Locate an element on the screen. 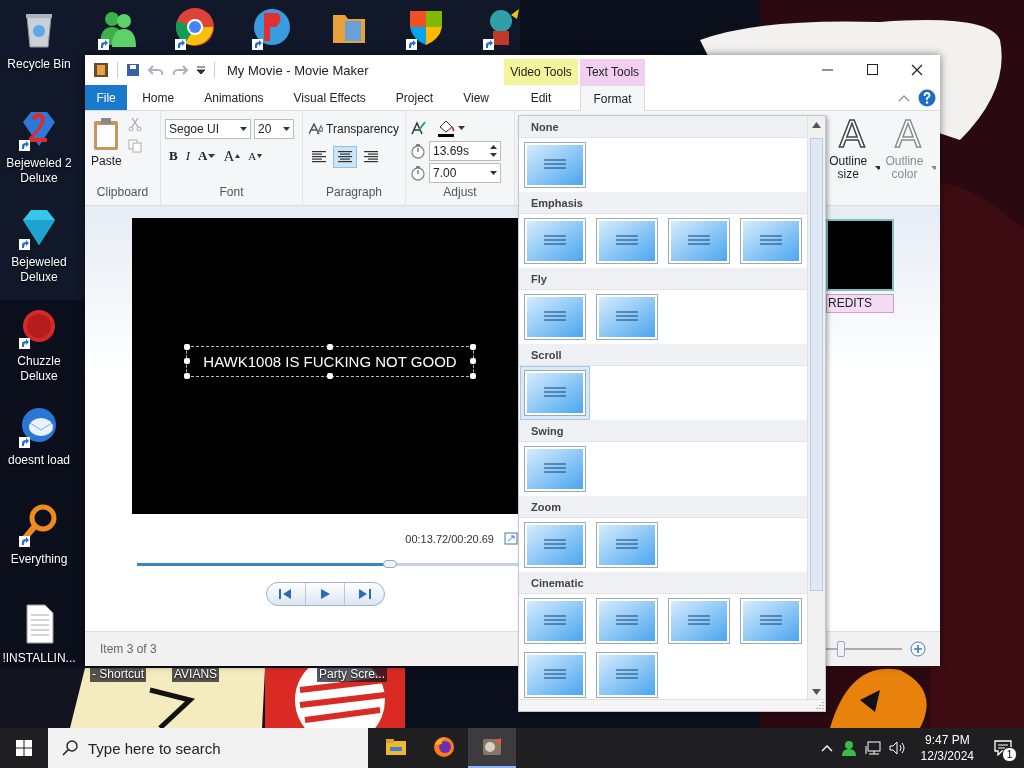 The image size is (1024, 768). taskbar-app is located at coordinates (492, 748).